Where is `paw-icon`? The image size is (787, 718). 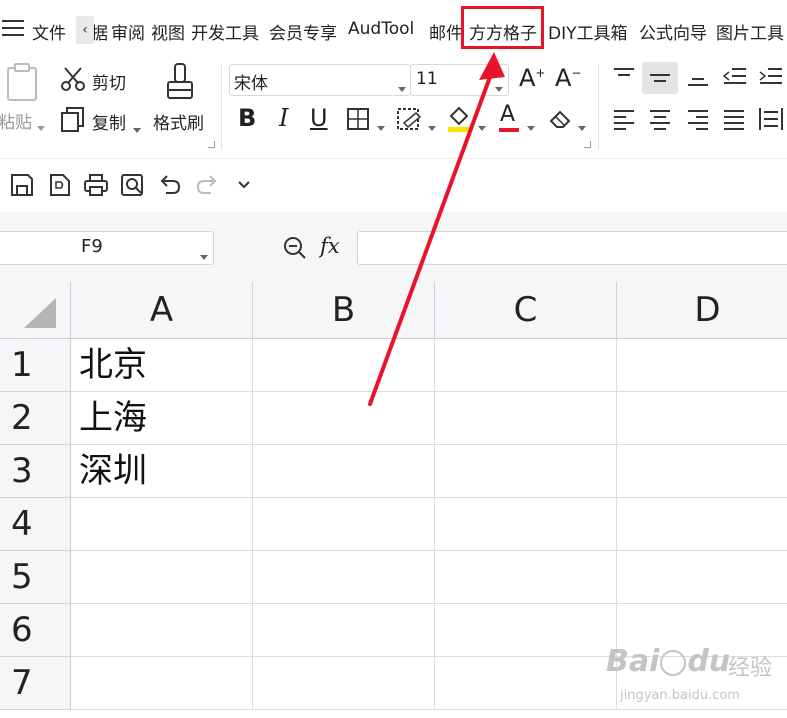
paw-icon is located at coordinates (673, 662).